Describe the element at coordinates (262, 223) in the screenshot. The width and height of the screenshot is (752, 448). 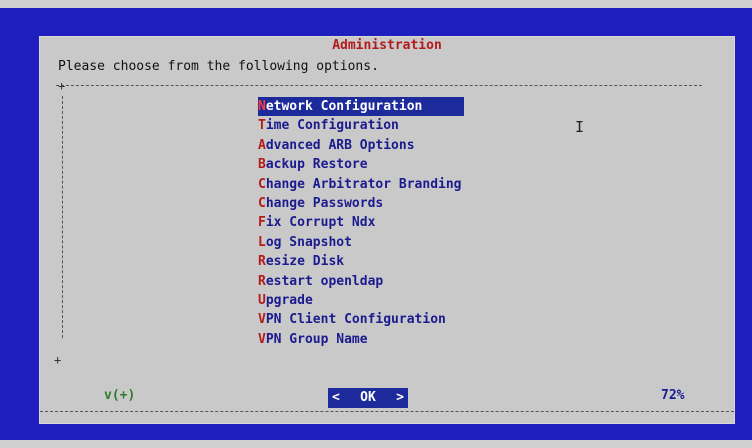
I see `menu-item-hotkey: F` at that location.